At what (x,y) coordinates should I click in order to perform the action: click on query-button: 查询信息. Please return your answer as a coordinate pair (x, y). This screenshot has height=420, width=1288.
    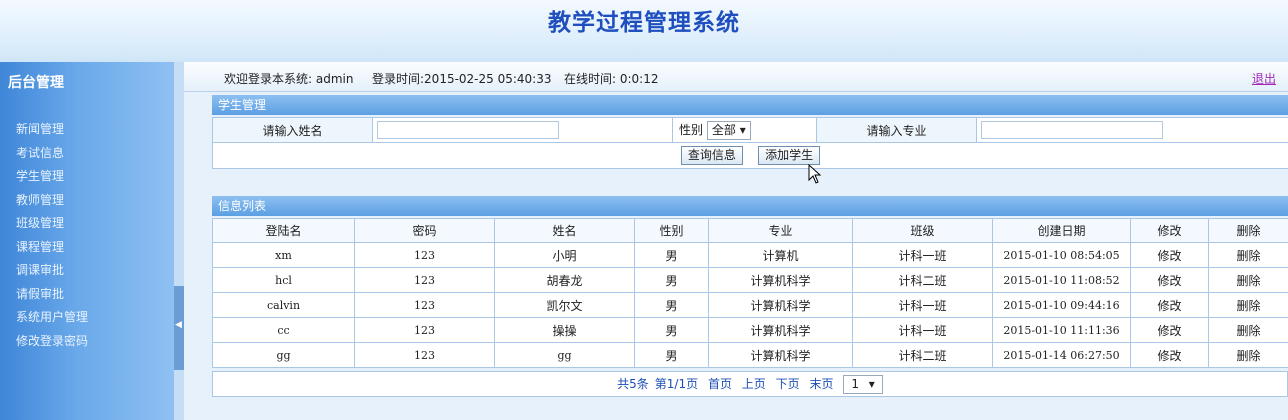
    Looking at the image, I should click on (711, 155).